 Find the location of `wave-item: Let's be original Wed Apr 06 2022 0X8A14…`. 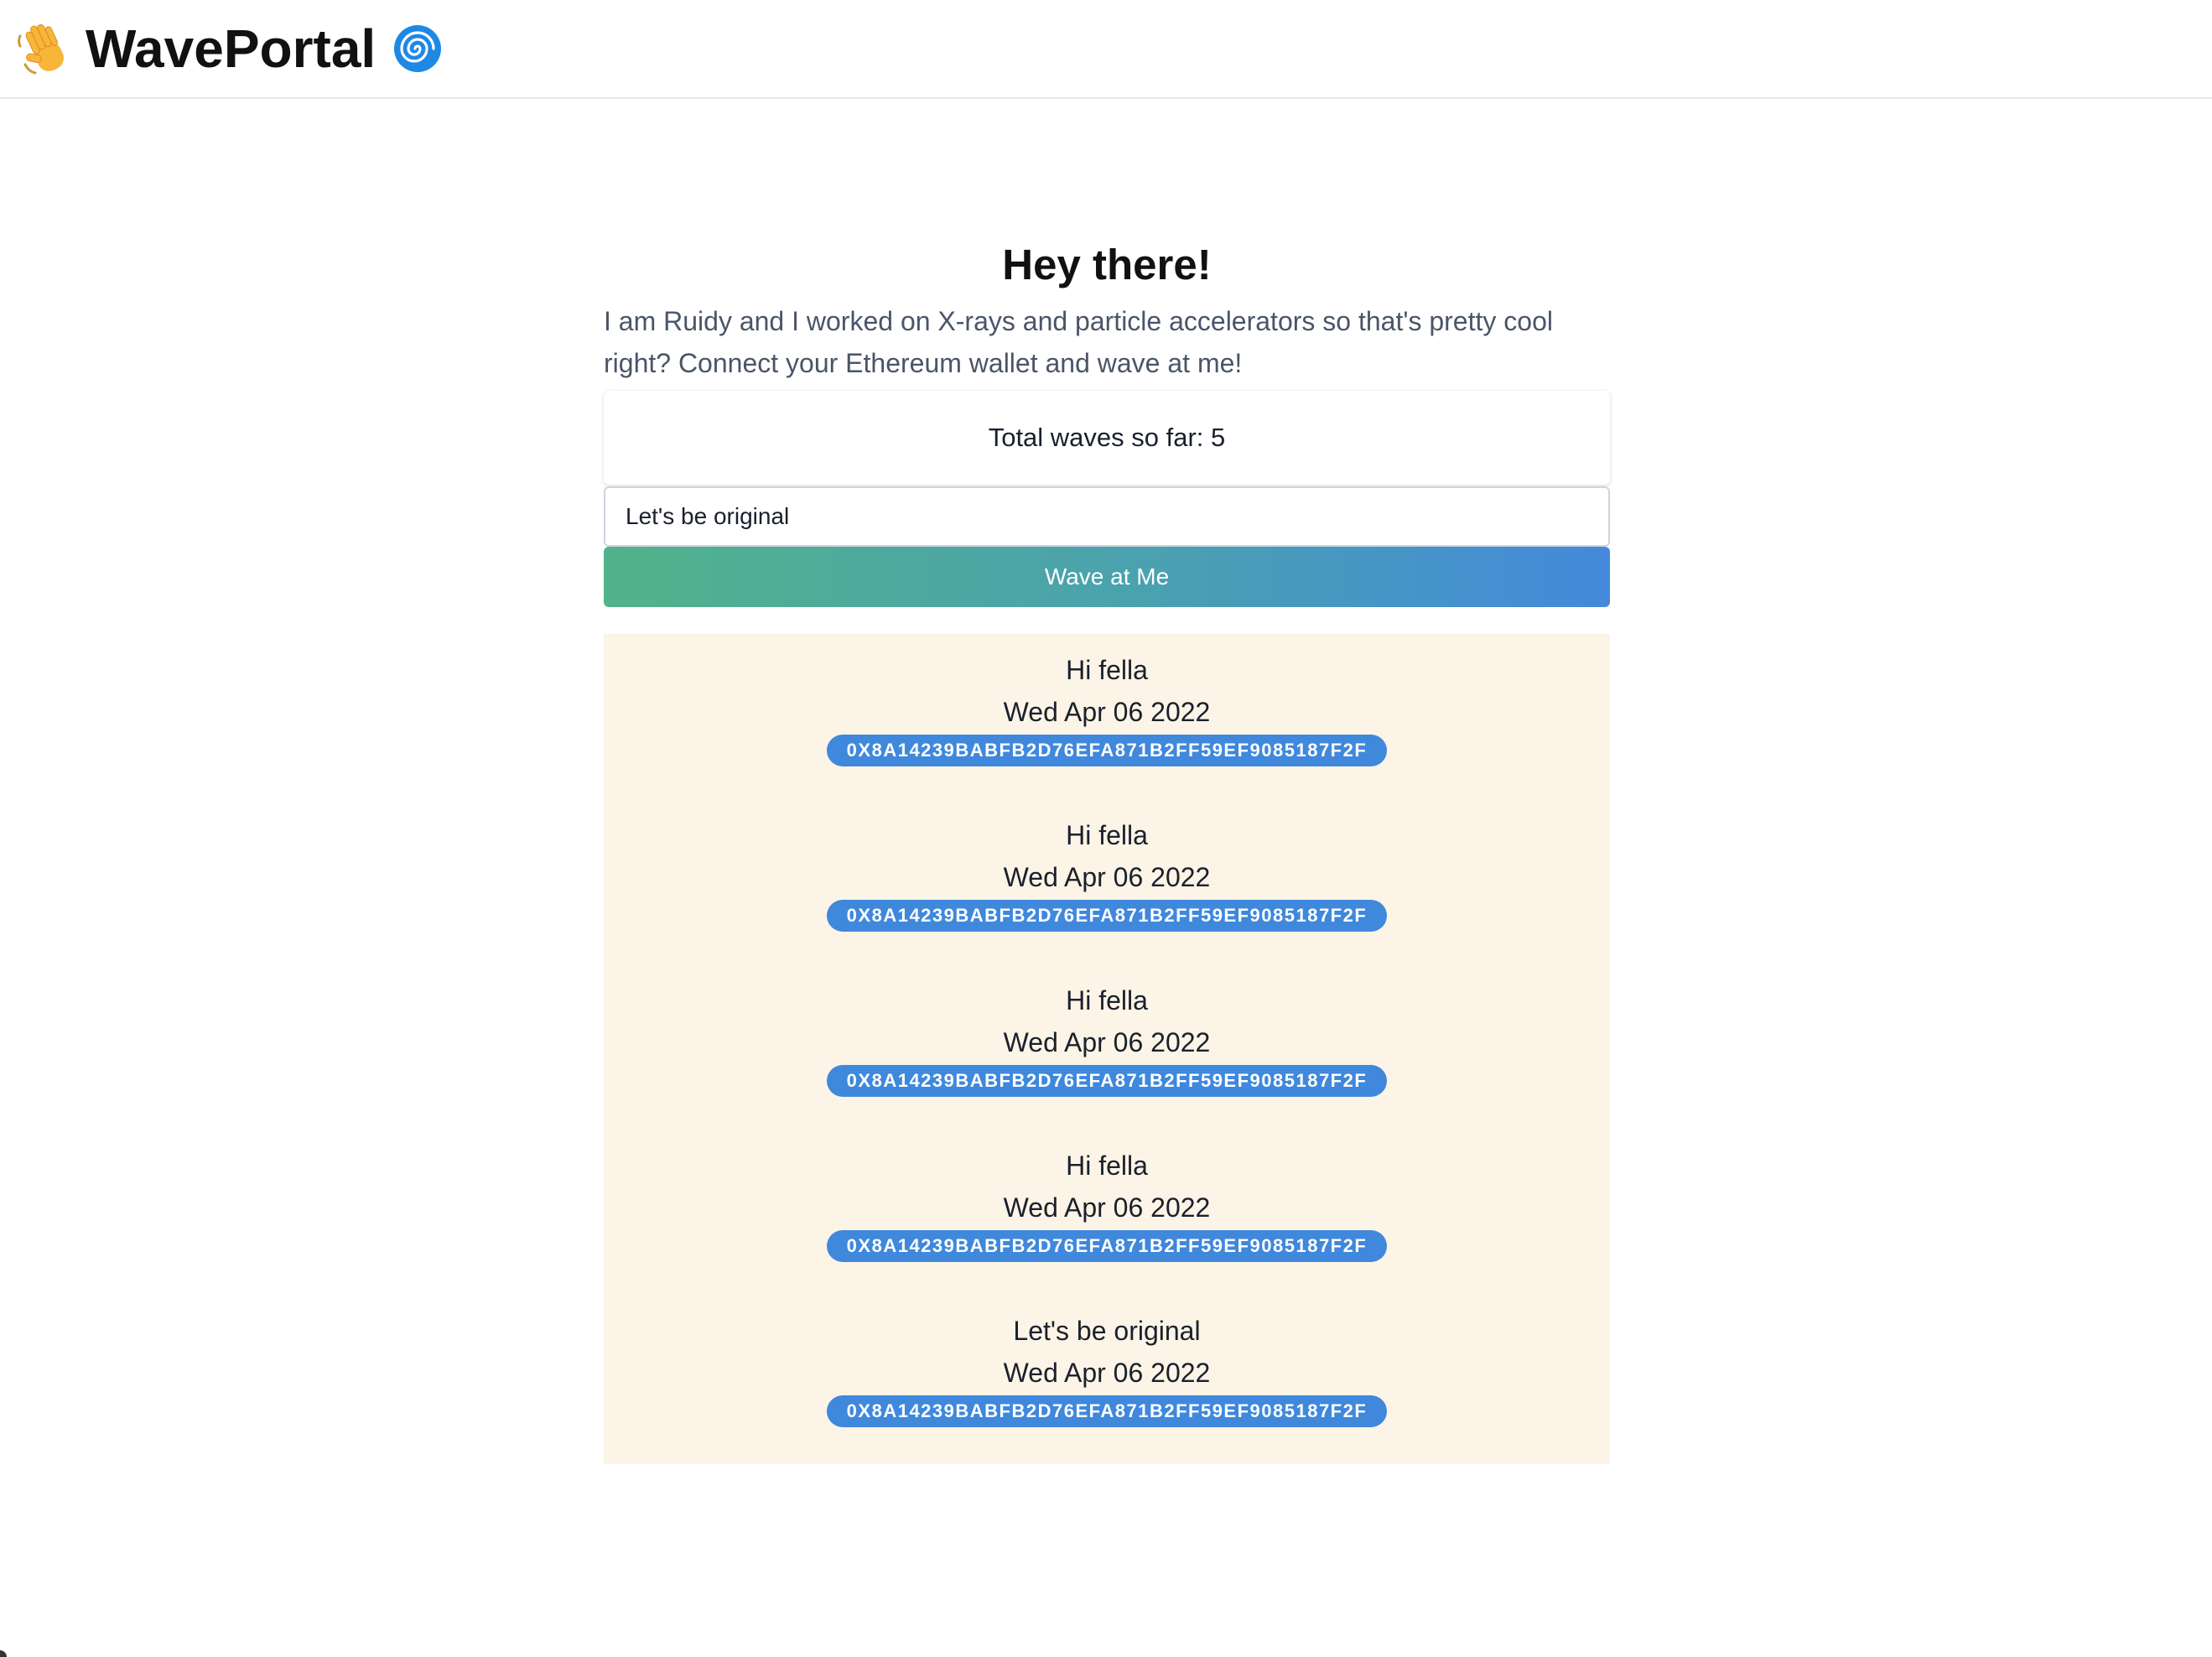

wave-item: Let's be original Wed Apr 06 2022 0X8A14… is located at coordinates (1107, 1382).